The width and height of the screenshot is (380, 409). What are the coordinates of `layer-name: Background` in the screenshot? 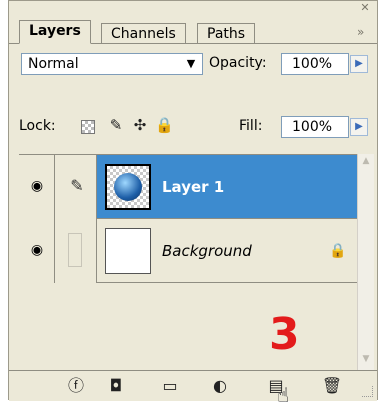 It's located at (207, 251).